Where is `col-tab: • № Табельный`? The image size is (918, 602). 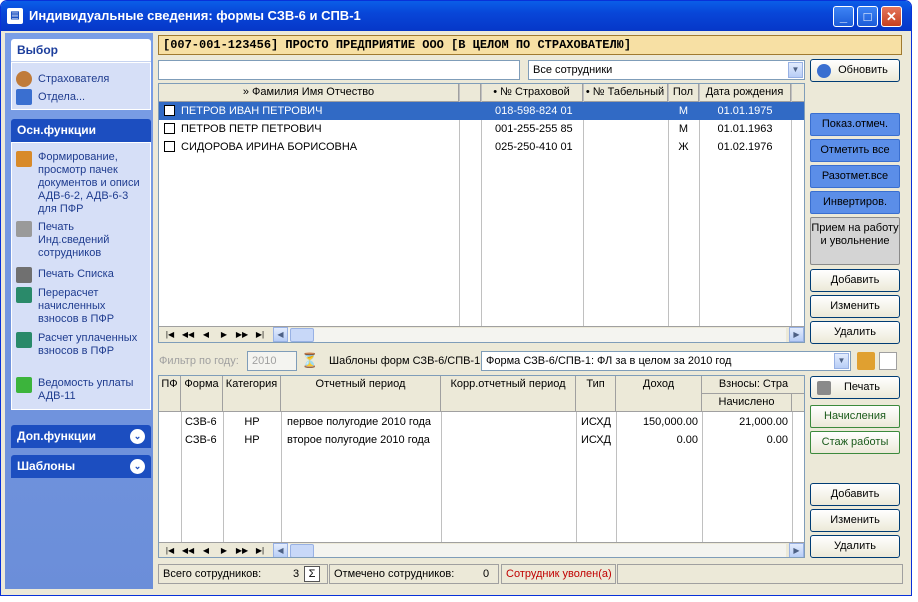 col-tab: • № Табельный is located at coordinates (625, 93).